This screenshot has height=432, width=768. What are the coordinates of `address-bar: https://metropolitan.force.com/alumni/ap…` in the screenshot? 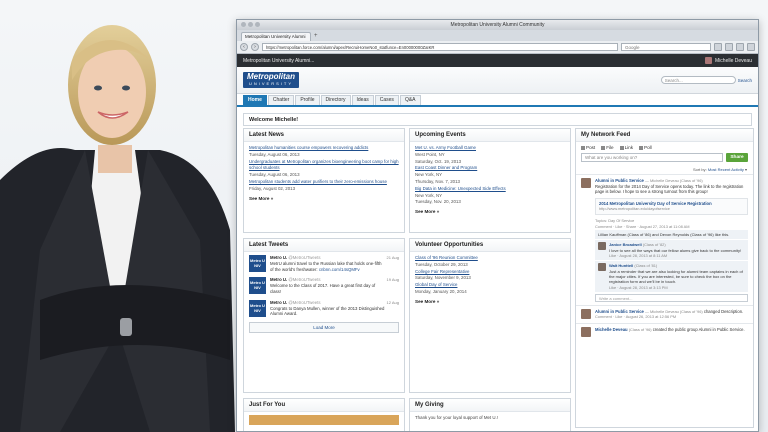 It's located at (440, 47).